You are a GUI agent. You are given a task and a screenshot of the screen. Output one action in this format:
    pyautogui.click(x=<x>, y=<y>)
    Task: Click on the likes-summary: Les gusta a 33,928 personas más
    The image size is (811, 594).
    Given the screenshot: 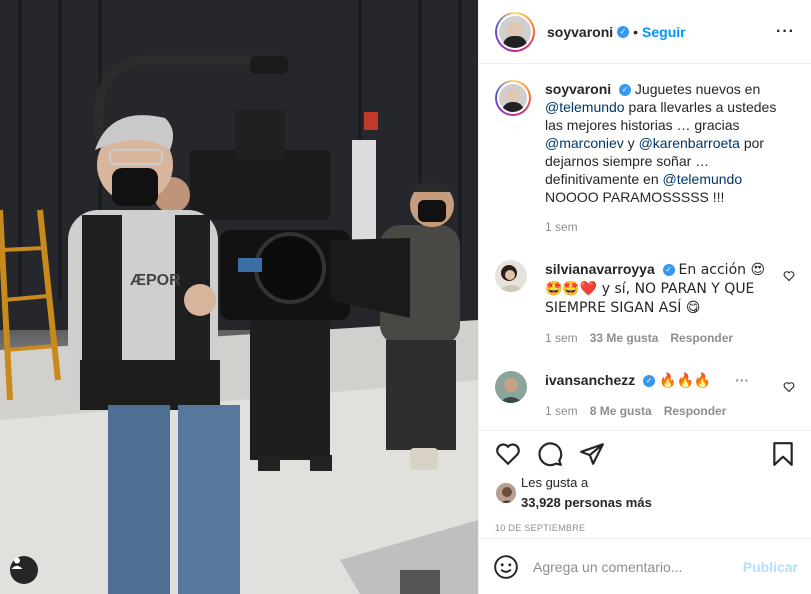 What is the action you would take?
    pyautogui.click(x=645, y=490)
    